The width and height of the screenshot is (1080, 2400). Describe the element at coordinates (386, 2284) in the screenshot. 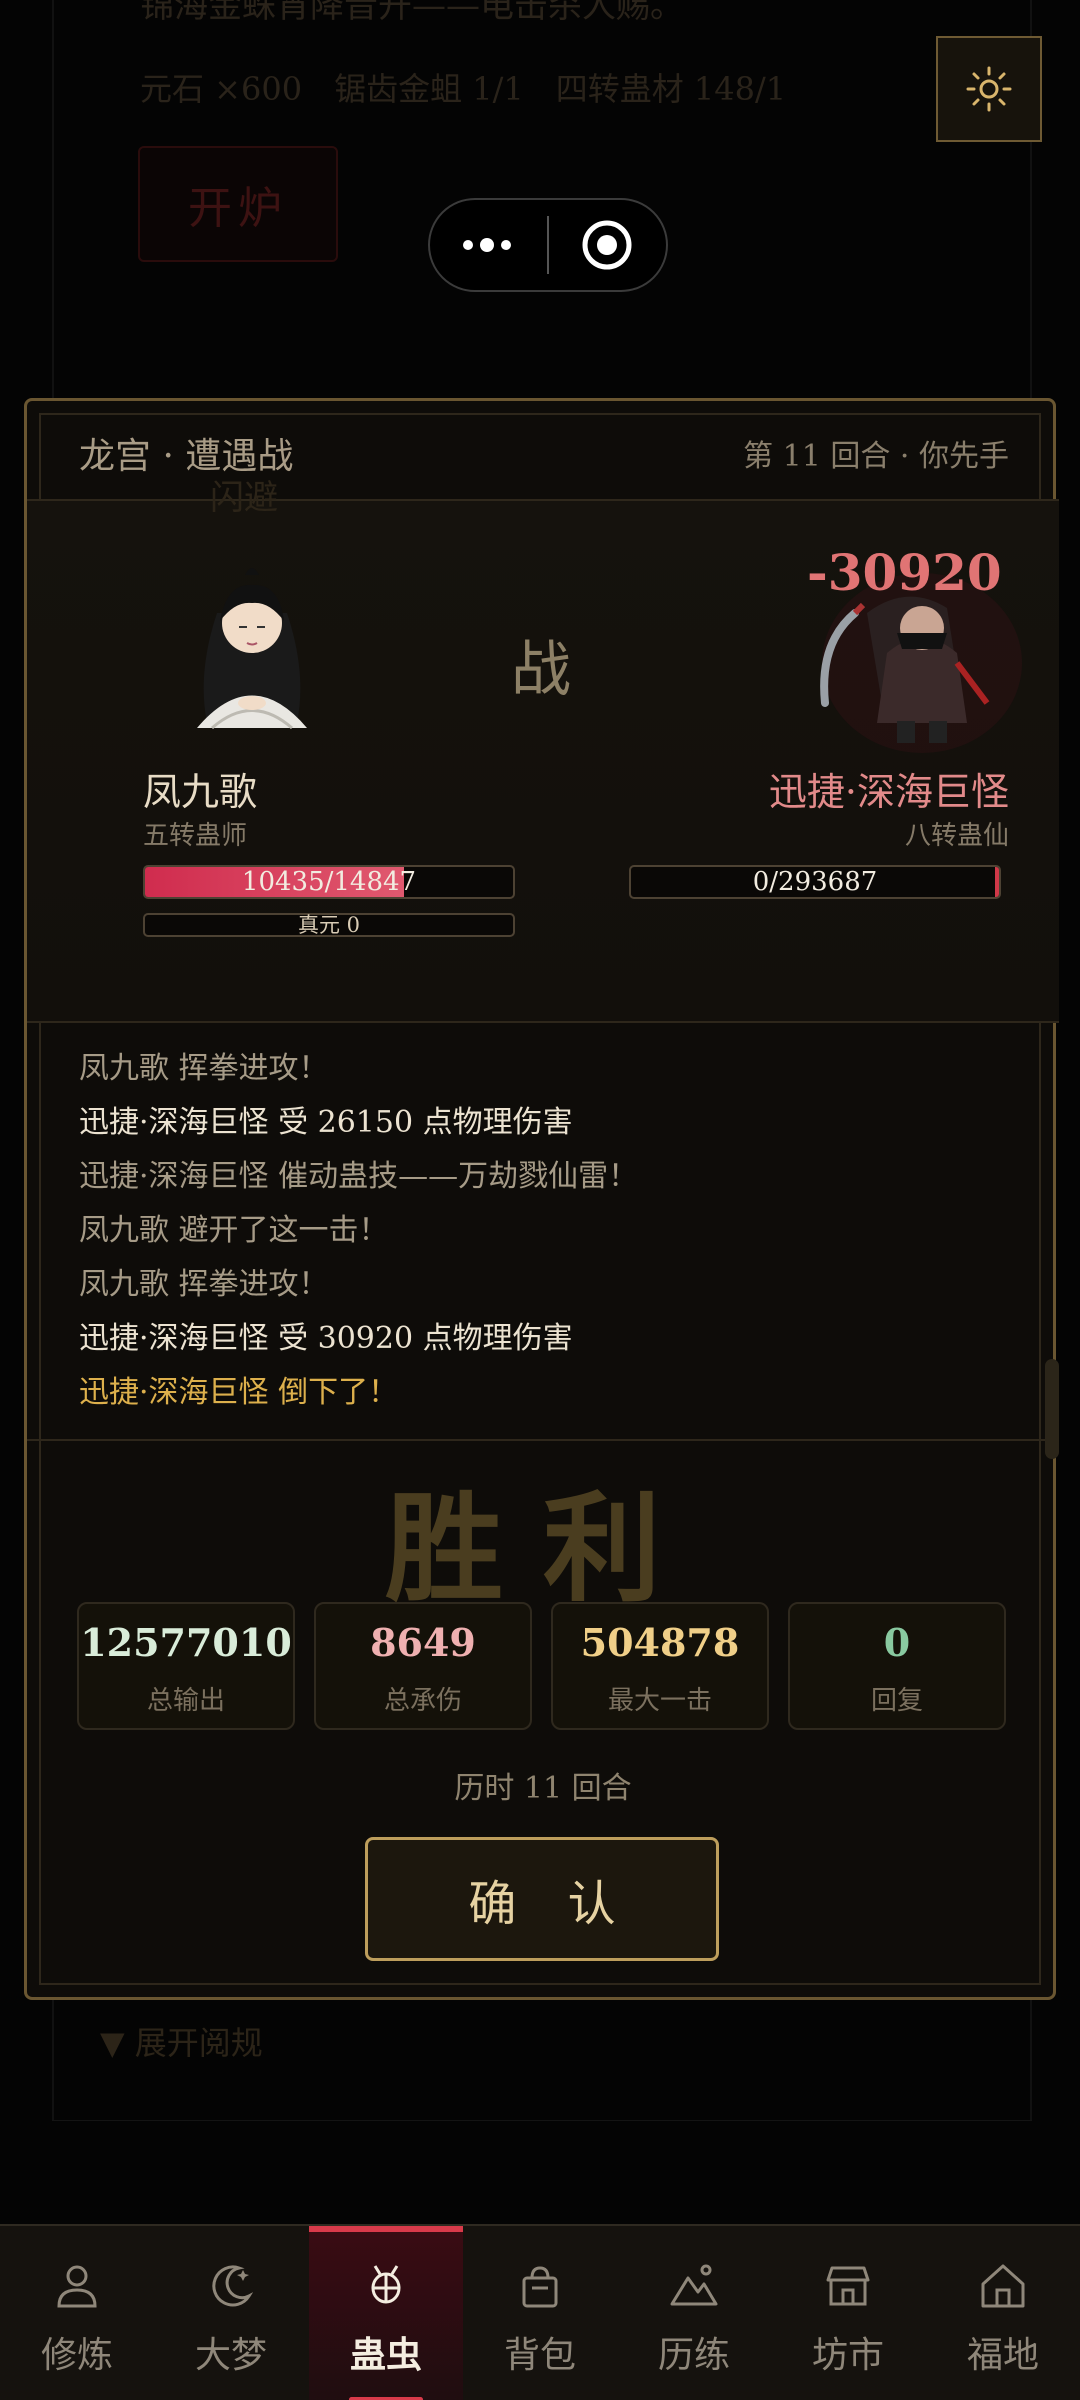

I see `bug-icon` at that location.